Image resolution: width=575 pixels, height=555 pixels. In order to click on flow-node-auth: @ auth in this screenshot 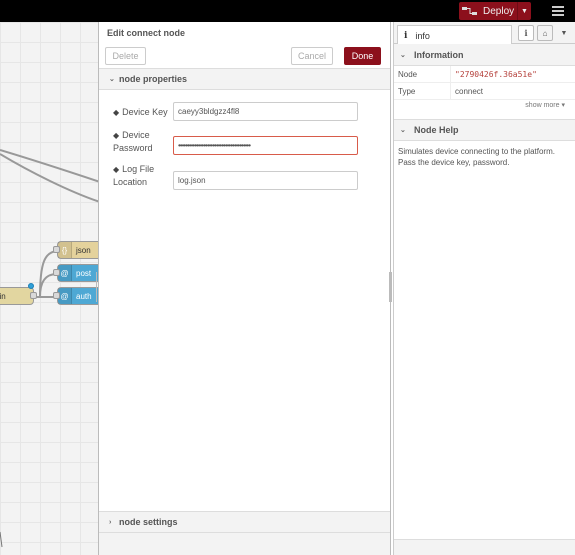, I will do `click(77, 296)`.